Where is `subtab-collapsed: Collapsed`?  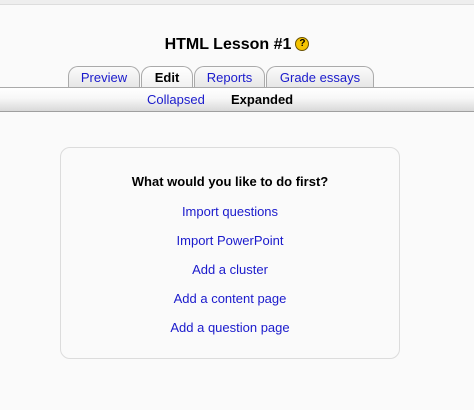 subtab-collapsed: Collapsed is located at coordinates (176, 99).